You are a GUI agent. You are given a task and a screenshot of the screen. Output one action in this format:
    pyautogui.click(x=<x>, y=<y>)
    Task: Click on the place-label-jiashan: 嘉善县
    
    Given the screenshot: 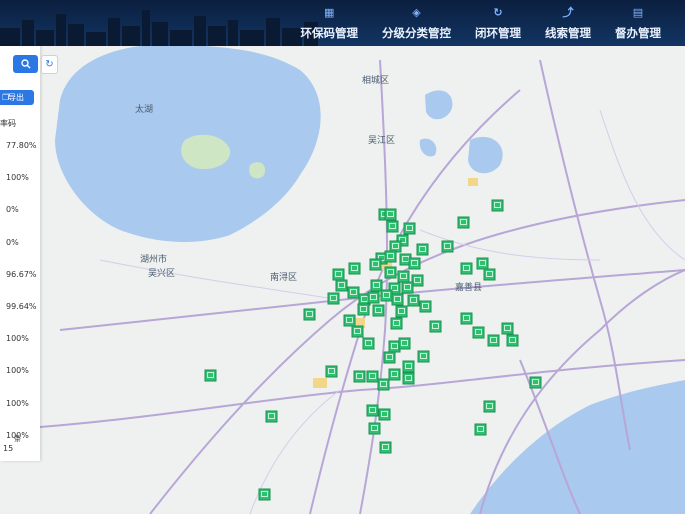 What is the action you would take?
    pyautogui.click(x=468, y=287)
    